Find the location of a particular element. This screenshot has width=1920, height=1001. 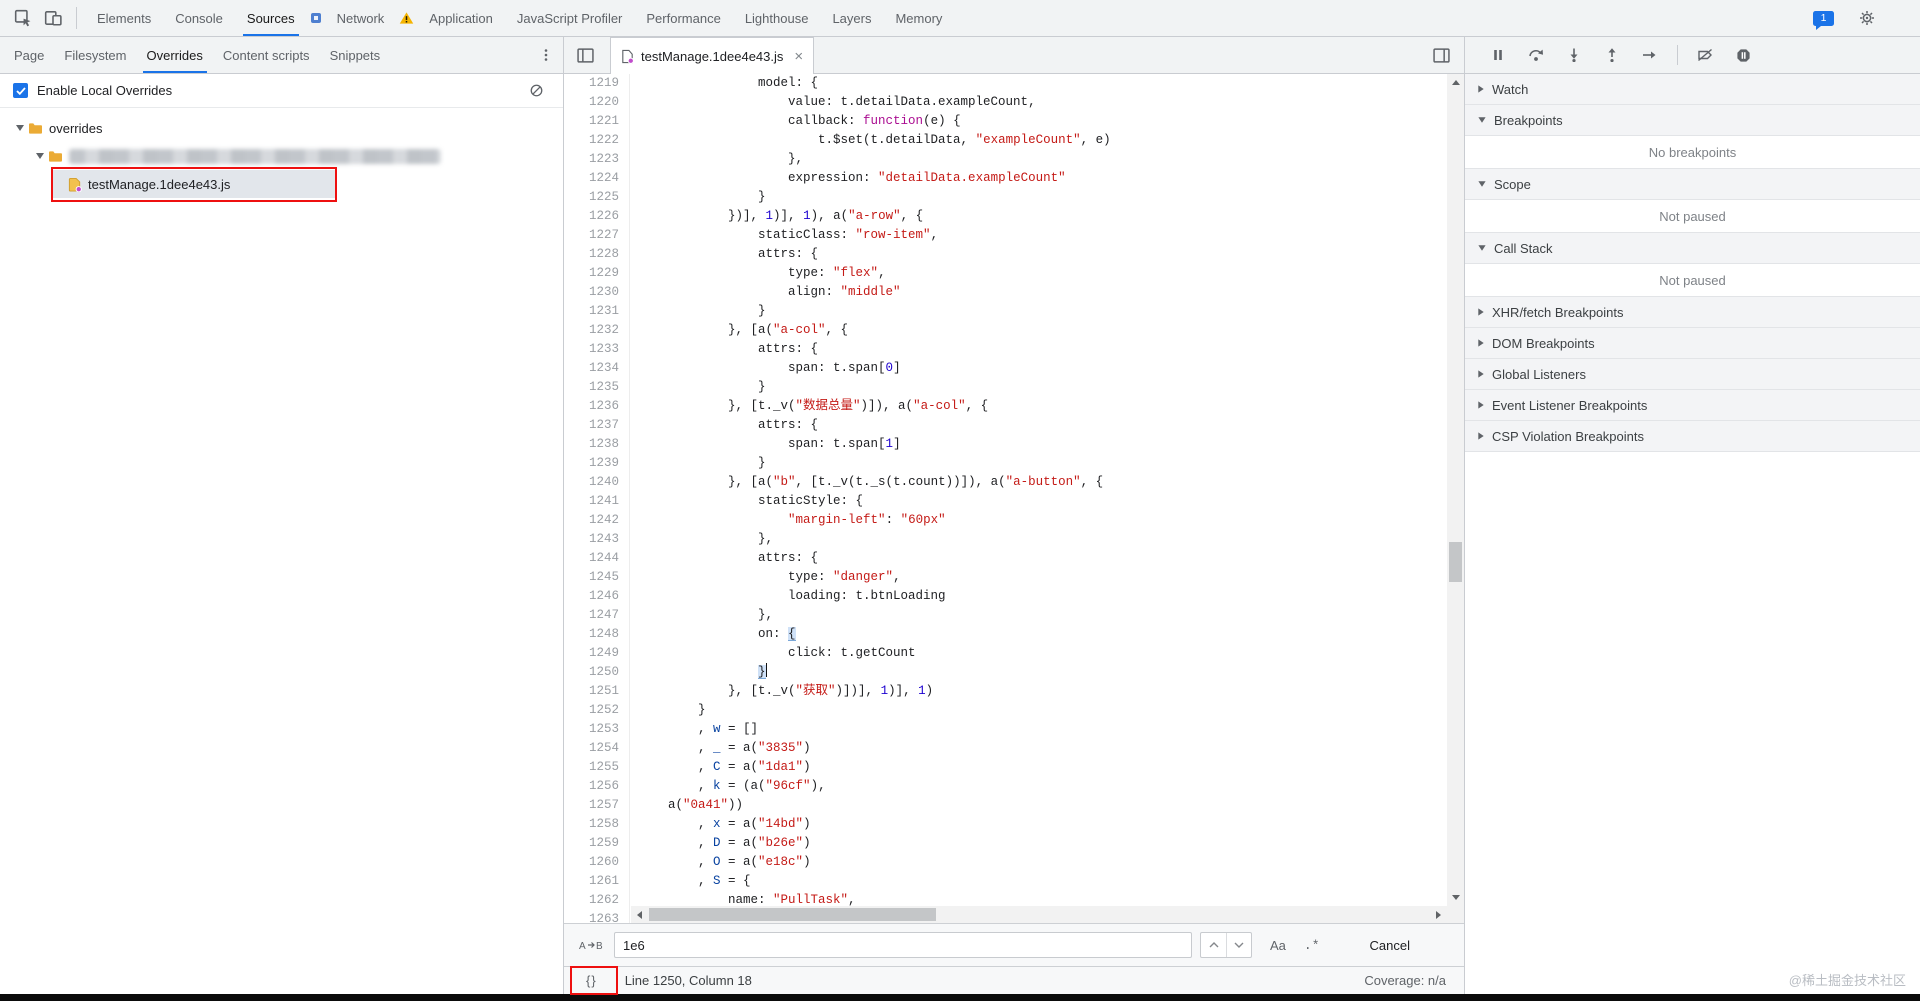

line-number: 1233 is located at coordinates (596, 349).